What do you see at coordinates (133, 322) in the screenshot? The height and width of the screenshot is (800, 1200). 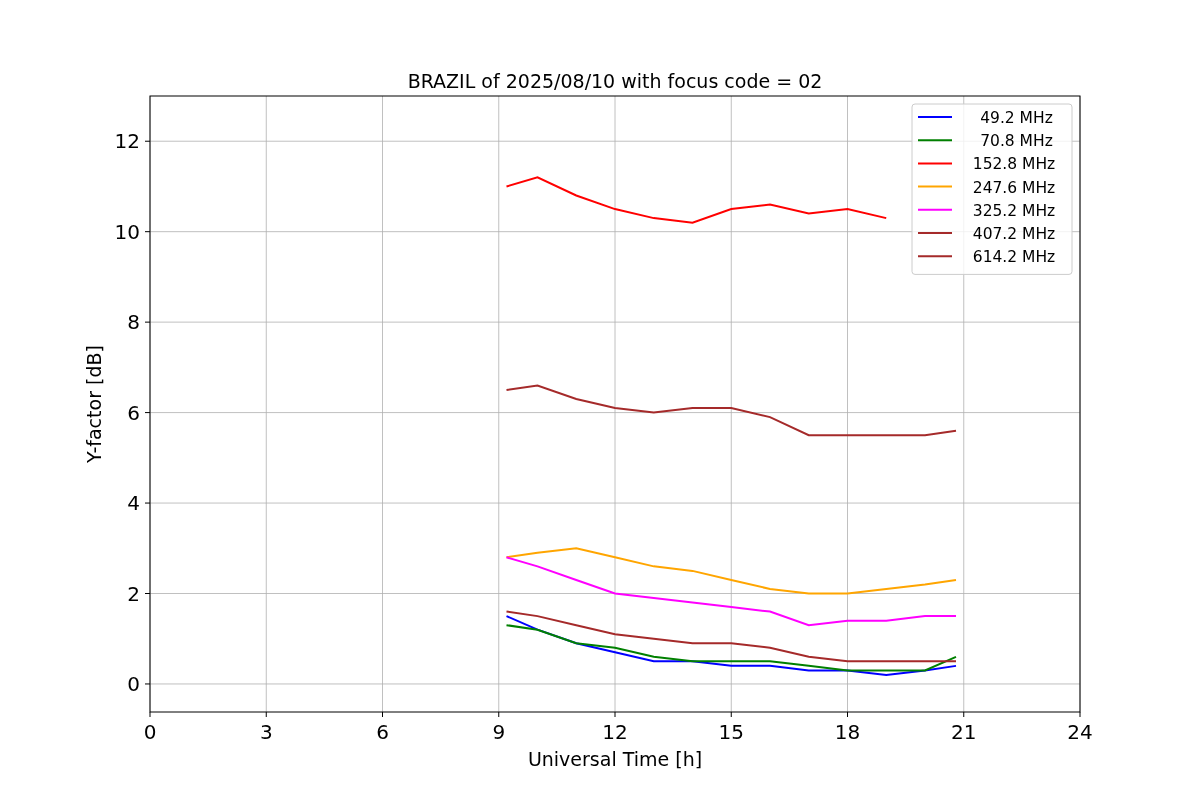 I see `y-tick-label: 8` at bounding box center [133, 322].